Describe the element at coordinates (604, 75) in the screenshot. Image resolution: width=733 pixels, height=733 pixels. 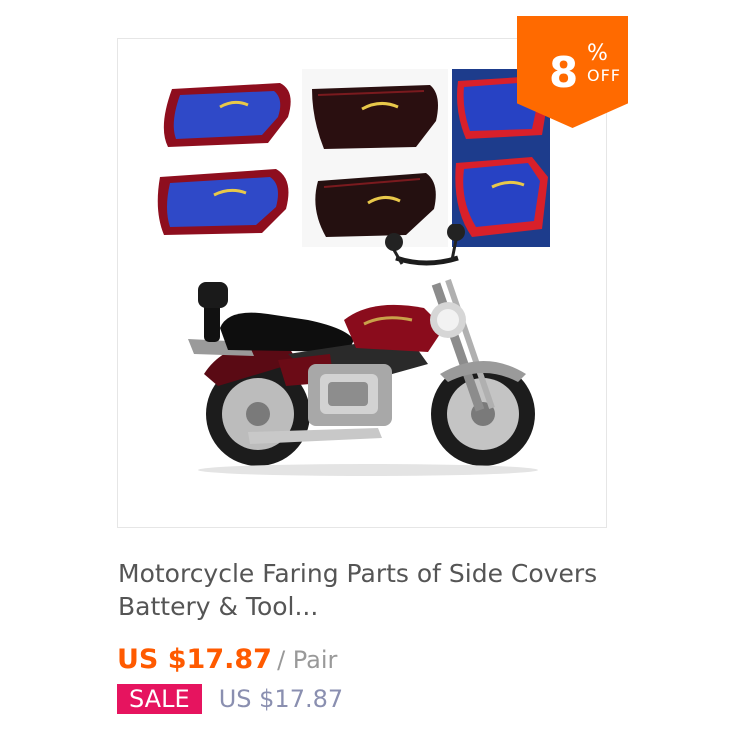
I see `off-label: OFF` at that location.